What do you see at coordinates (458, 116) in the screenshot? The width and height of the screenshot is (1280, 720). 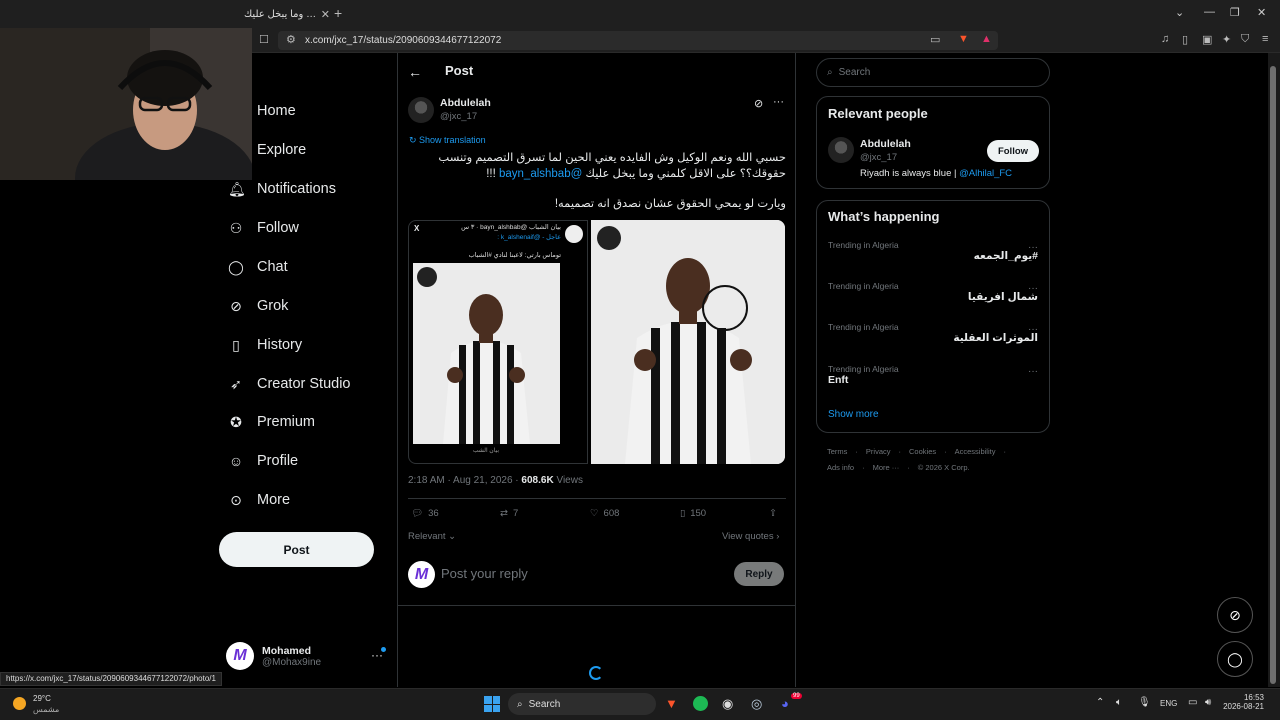 I see `author-handle: @jxc_17` at bounding box center [458, 116].